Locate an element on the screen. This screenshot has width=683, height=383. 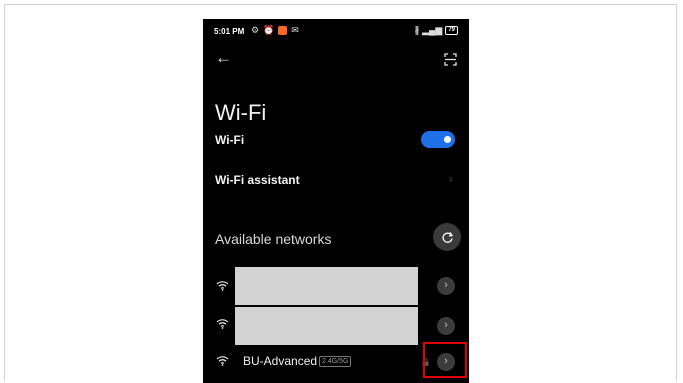
wifi-toggle is located at coordinates (438, 139).